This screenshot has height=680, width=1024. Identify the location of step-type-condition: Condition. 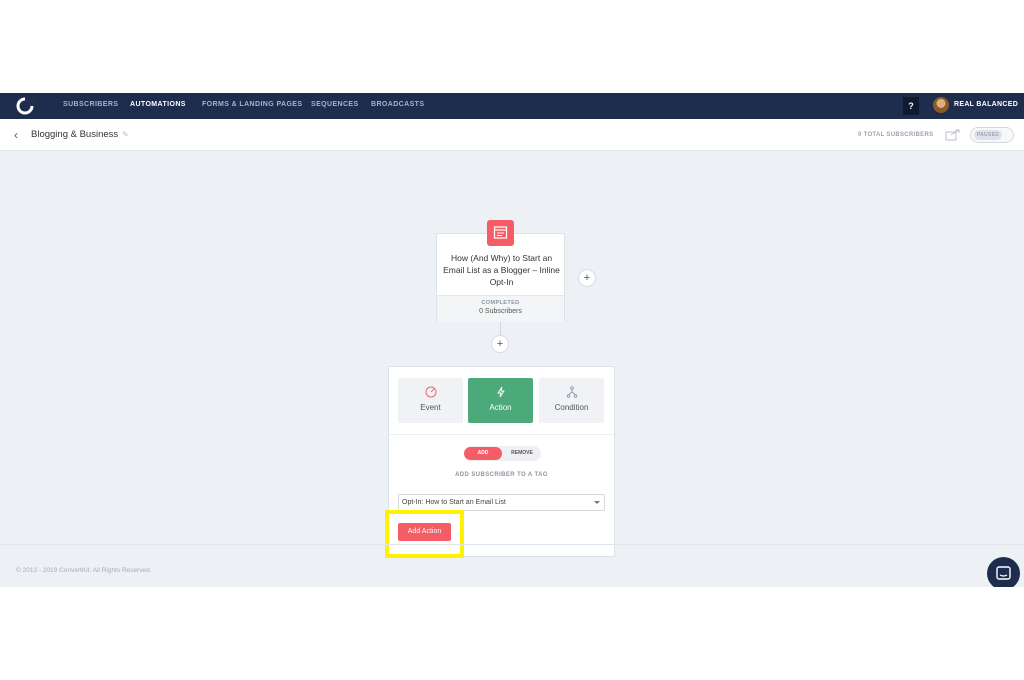
(571, 400).